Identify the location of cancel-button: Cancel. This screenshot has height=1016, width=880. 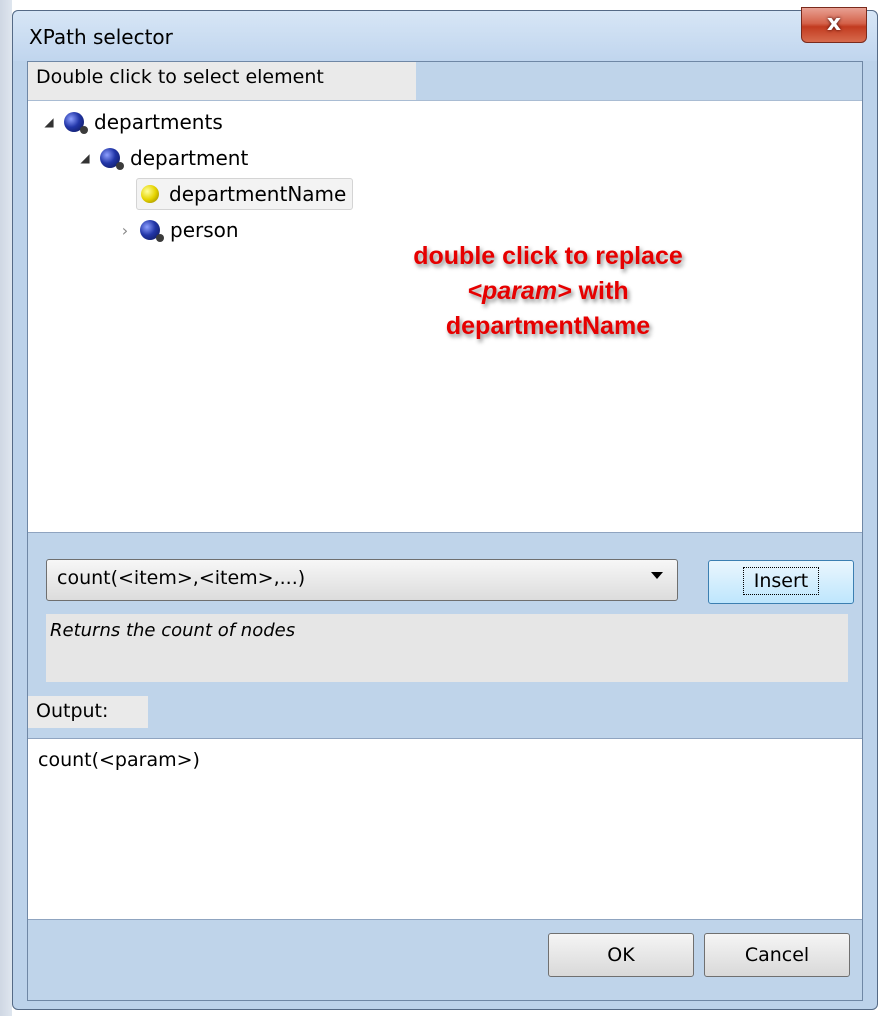
(777, 955).